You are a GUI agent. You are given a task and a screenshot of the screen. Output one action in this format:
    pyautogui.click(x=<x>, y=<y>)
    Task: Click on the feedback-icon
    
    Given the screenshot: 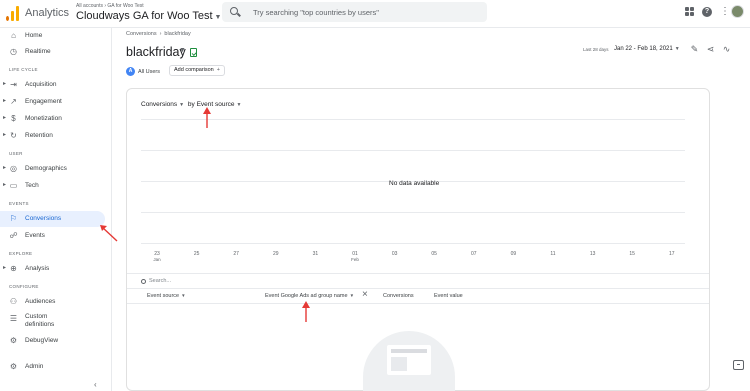 What is the action you would take?
    pyautogui.click(x=738, y=365)
    